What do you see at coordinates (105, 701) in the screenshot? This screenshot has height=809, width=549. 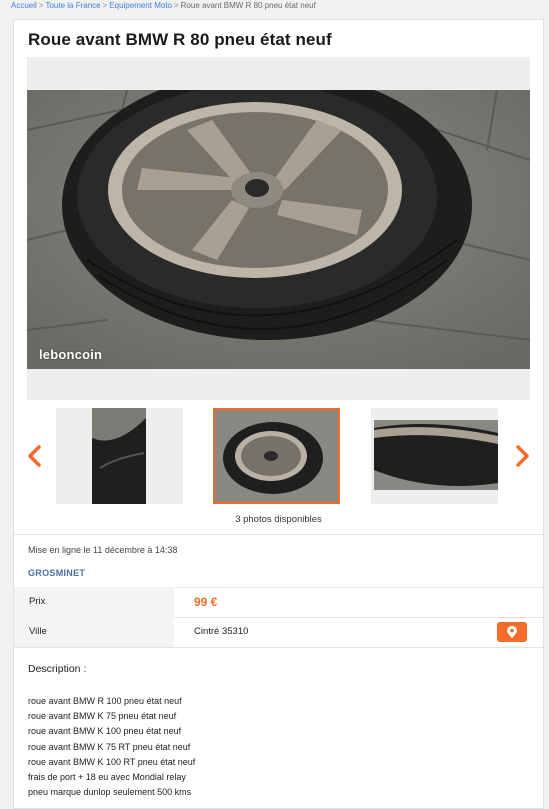 I see `description-line: roue avant BMW R 100 pneu état neuf` at bounding box center [105, 701].